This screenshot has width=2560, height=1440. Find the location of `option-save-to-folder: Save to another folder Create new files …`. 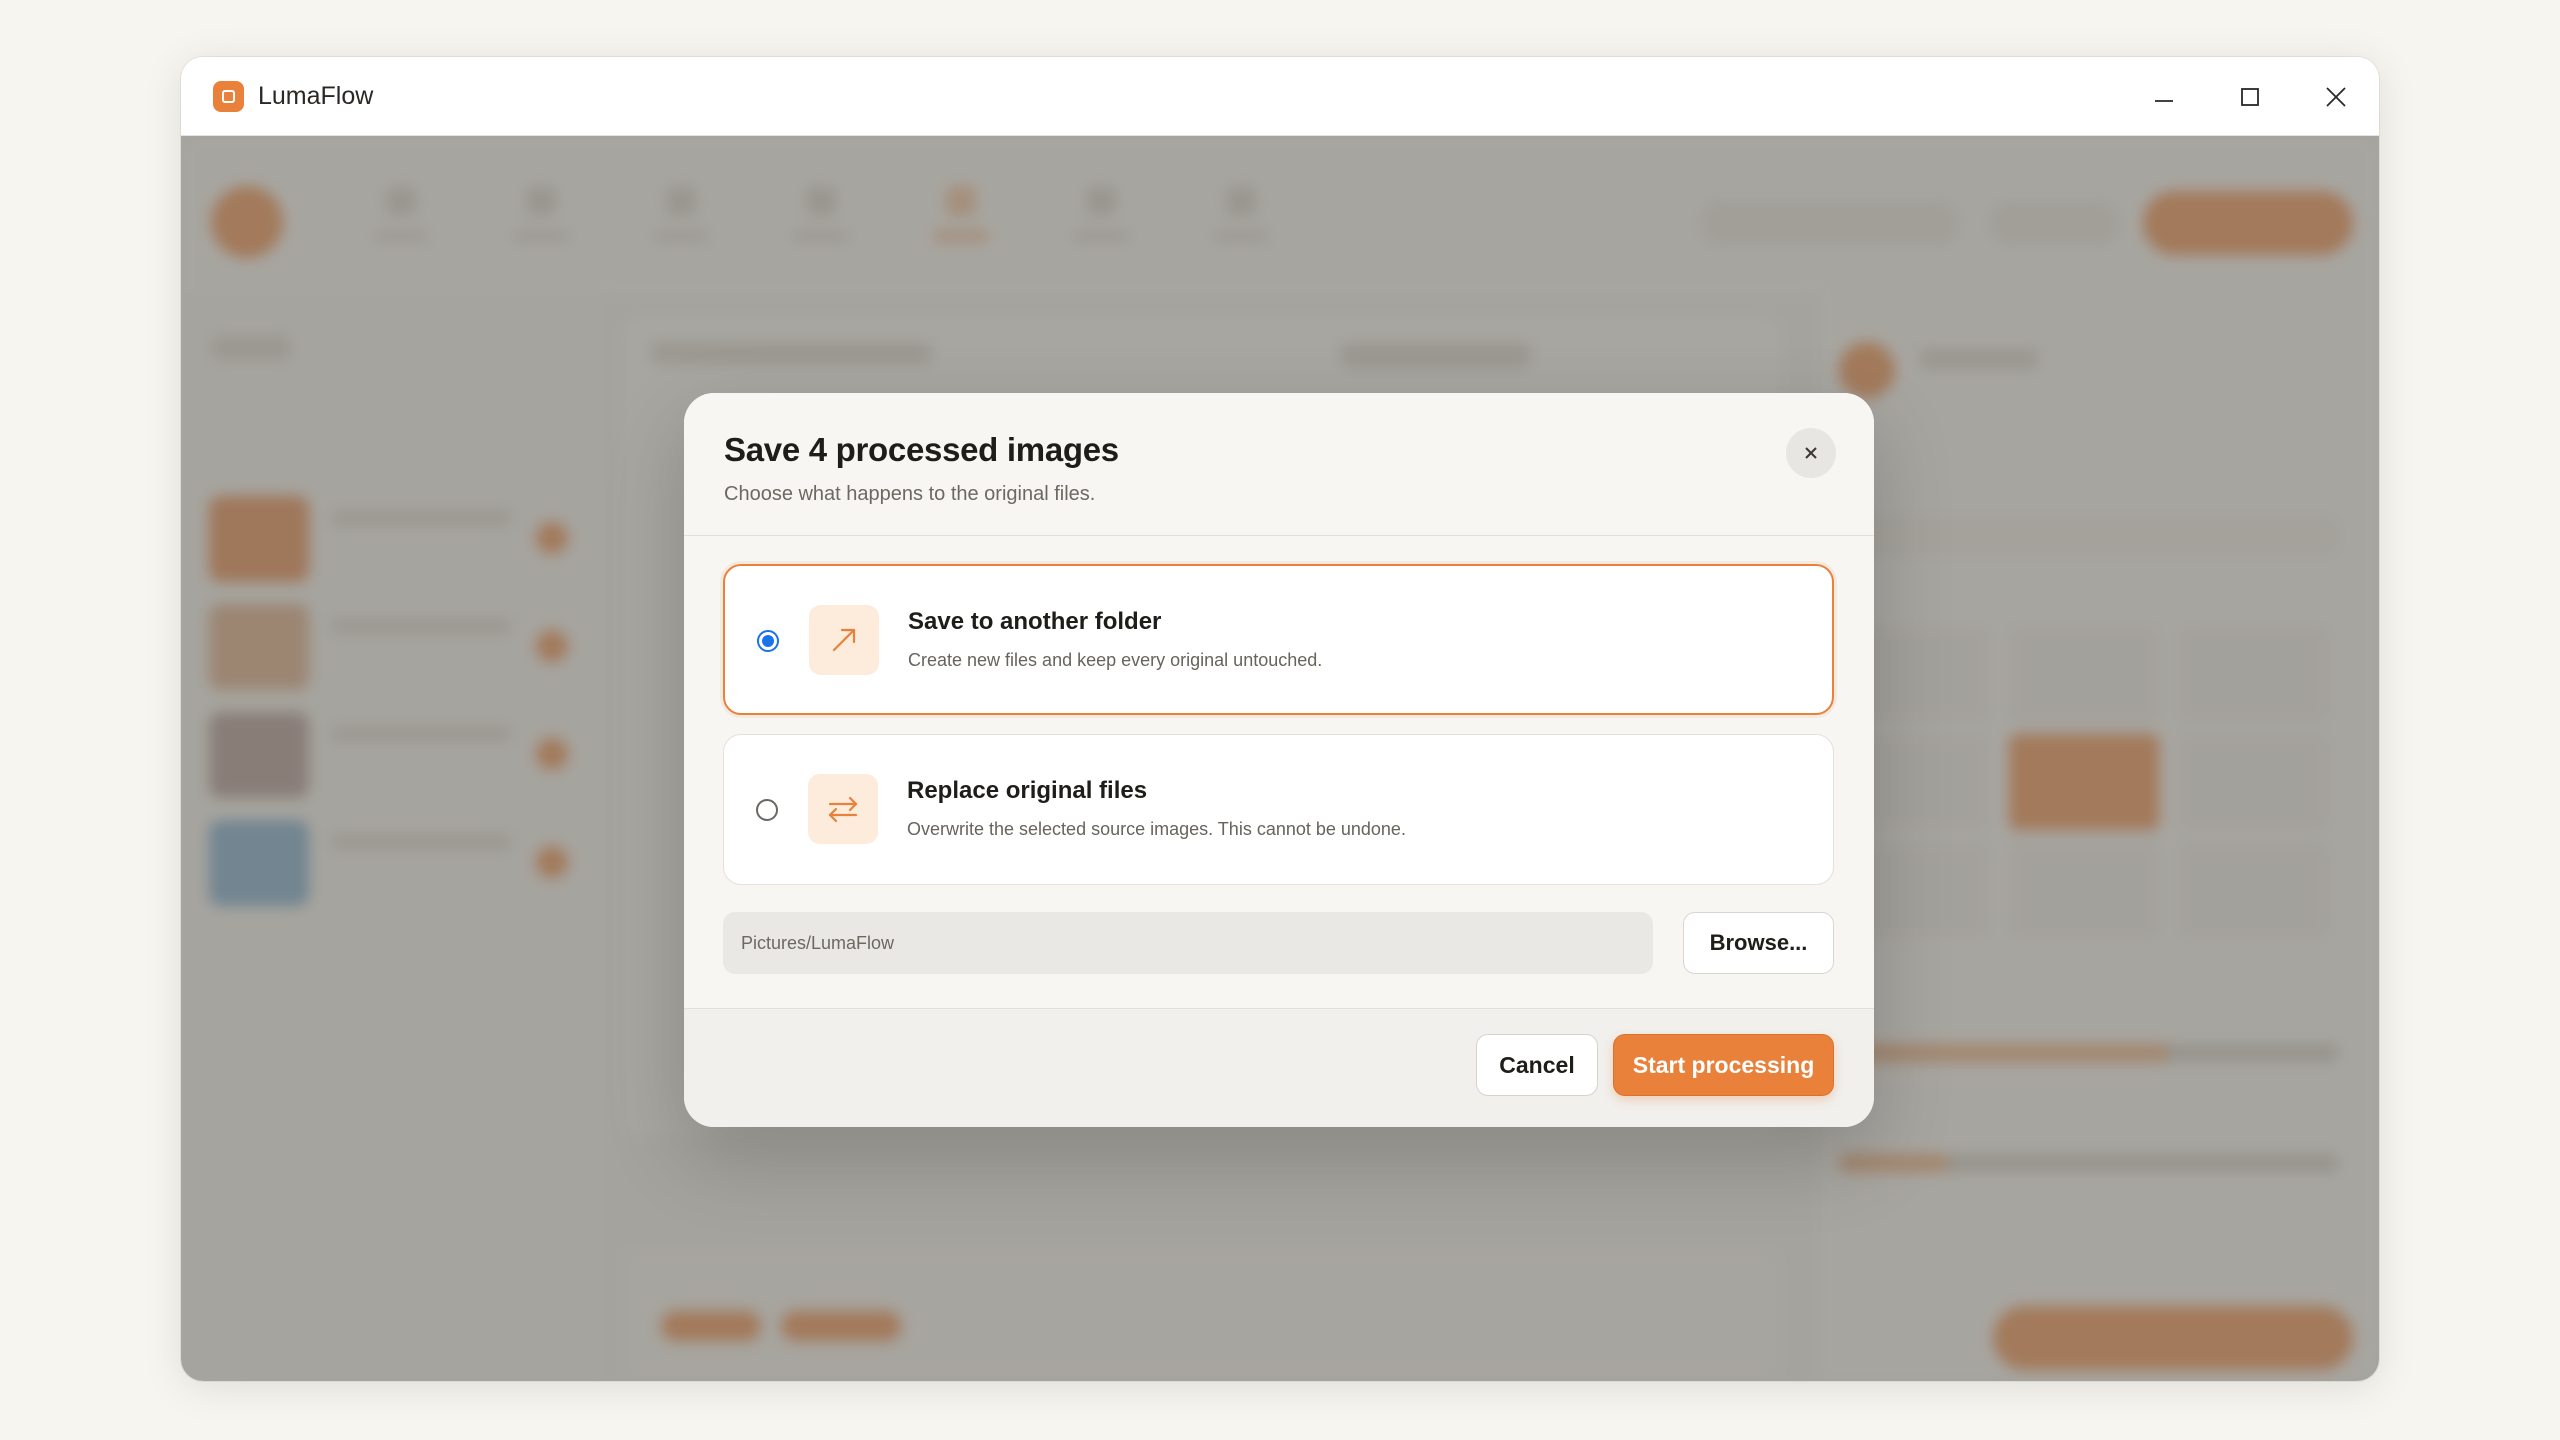

option-save-to-folder: Save to another folder Create new files … is located at coordinates (1278, 639).